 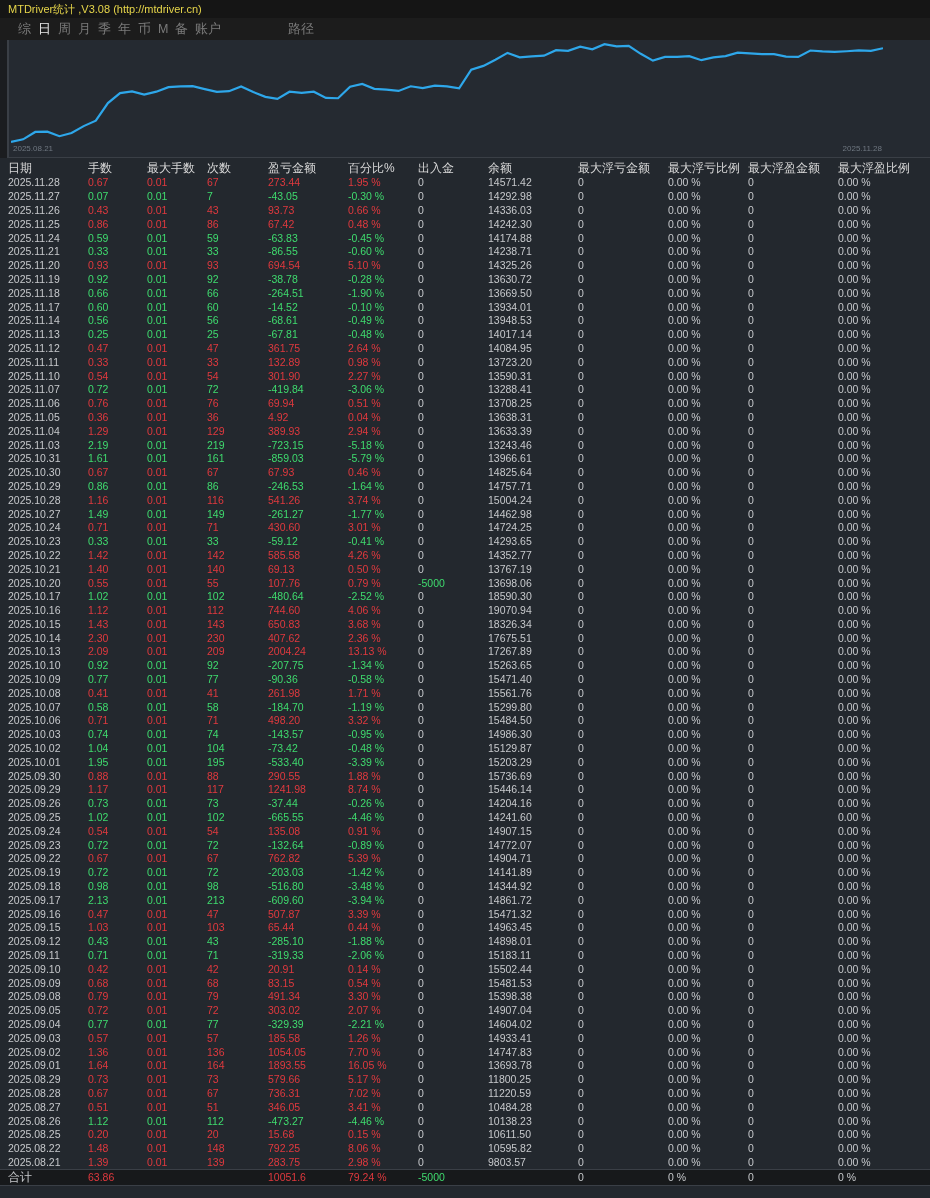 What do you see at coordinates (208, 29) in the screenshot?
I see `tab: 账户` at bounding box center [208, 29].